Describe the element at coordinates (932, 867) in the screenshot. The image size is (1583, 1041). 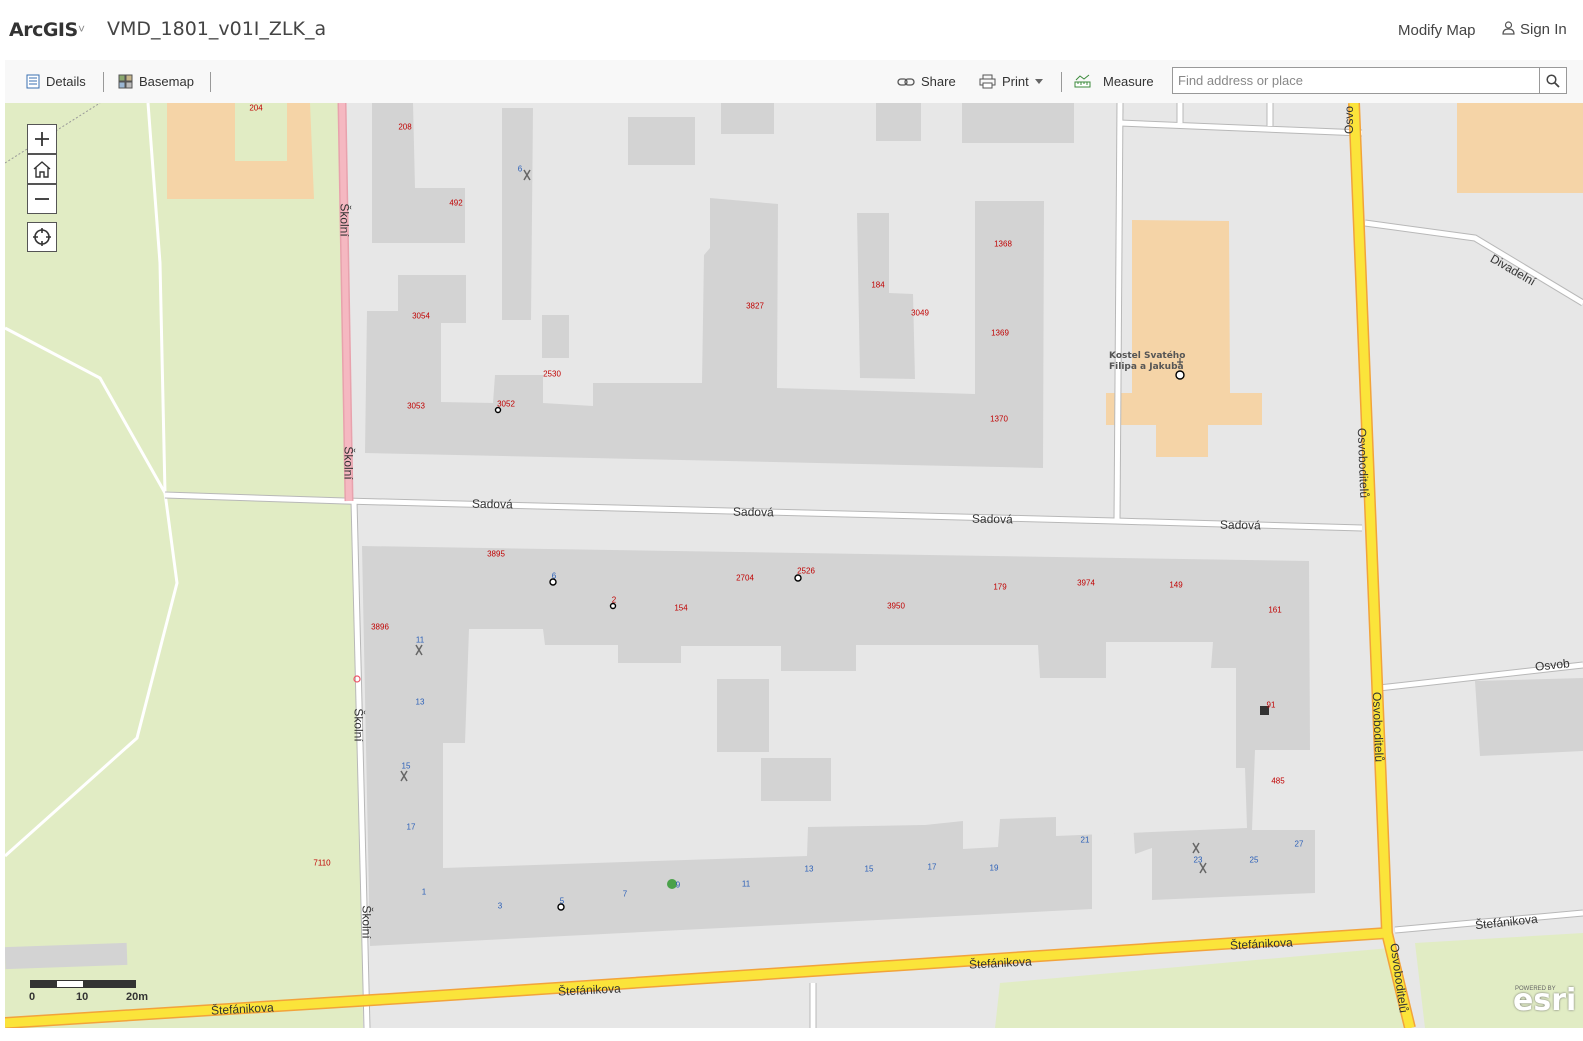
I see `house-number: 17` at that location.